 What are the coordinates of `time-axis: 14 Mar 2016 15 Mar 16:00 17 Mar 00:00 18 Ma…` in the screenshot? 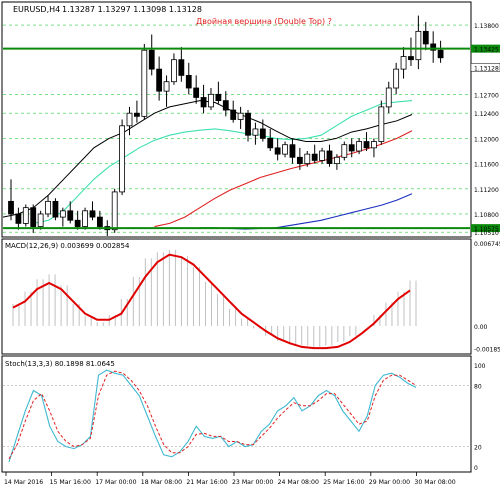 It's located at (230, 479).